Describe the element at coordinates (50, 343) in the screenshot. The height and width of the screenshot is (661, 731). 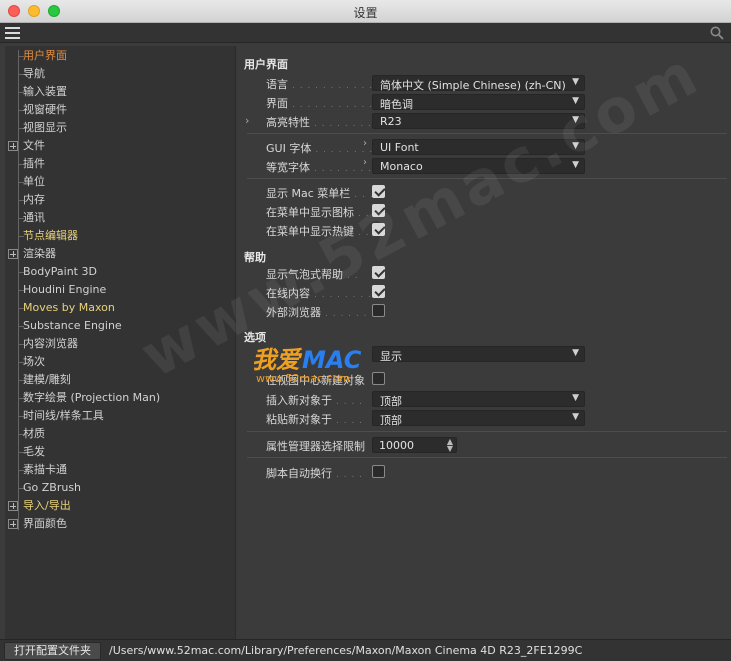
I see `sidebar-item-label: 内容浏览器` at that location.